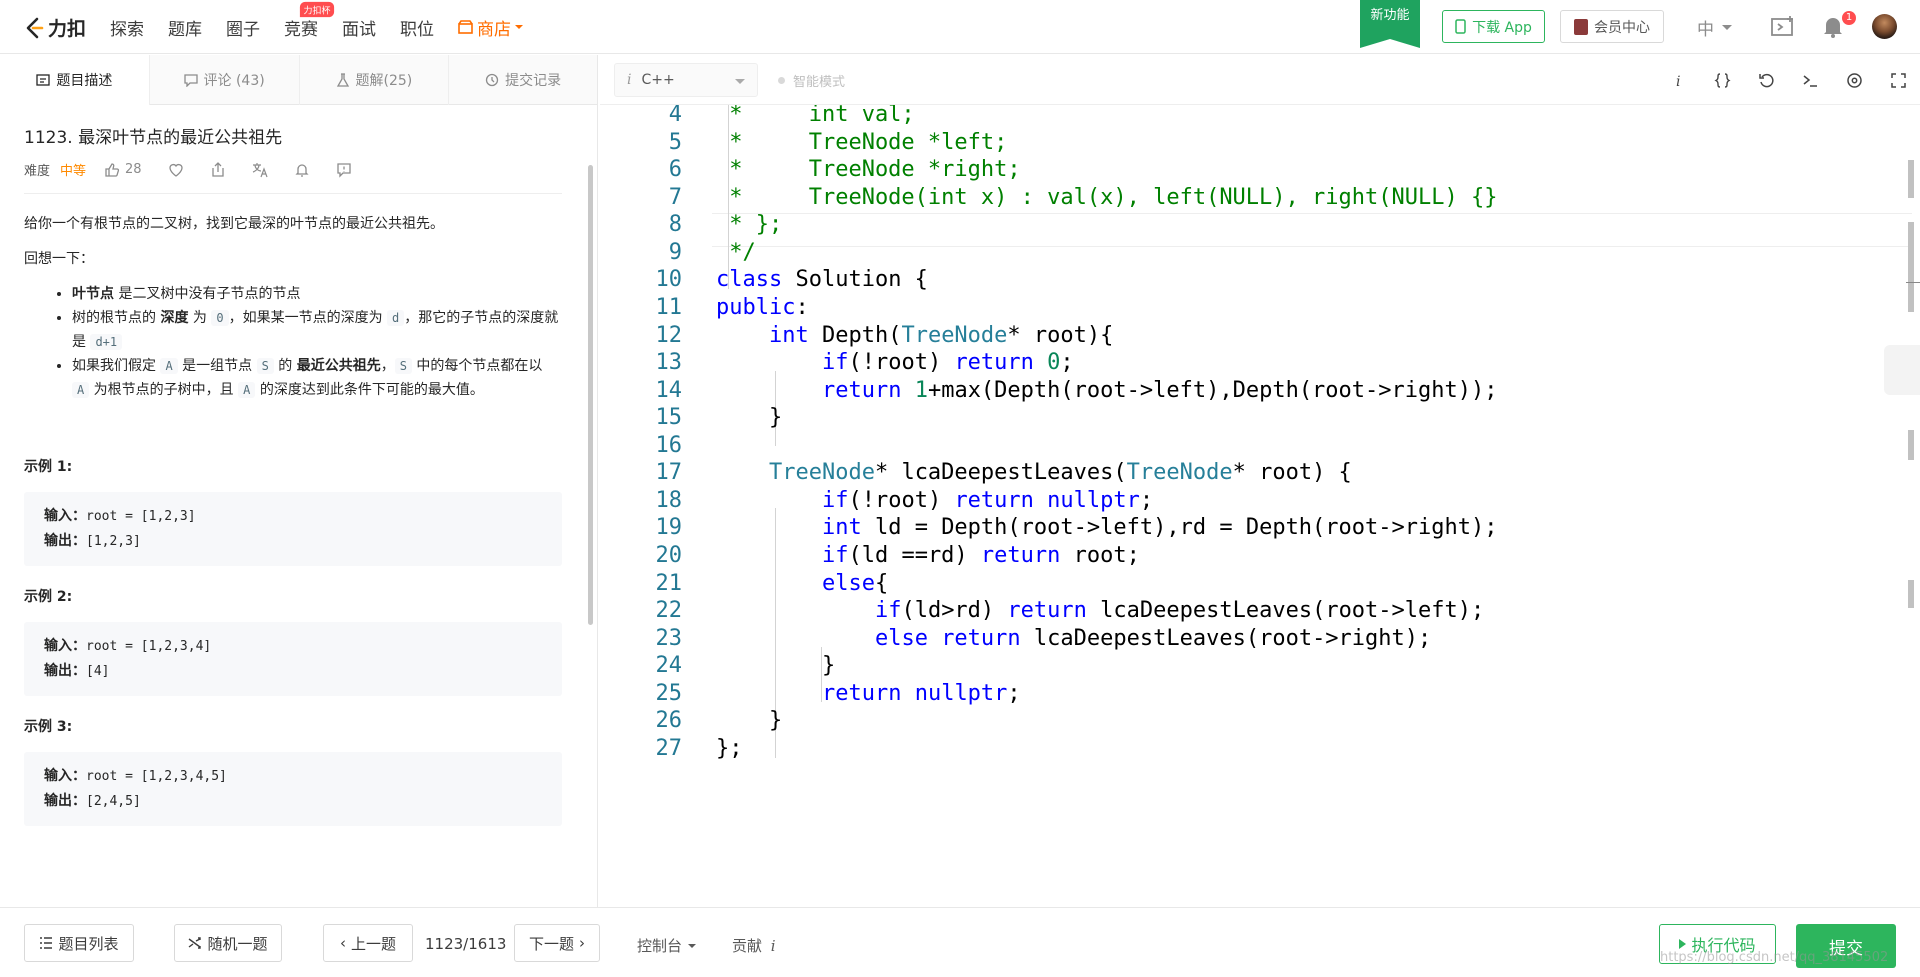 This screenshot has width=1920, height=977. Describe the element at coordinates (1581, 26) in the screenshot. I see `member-icon` at that location.